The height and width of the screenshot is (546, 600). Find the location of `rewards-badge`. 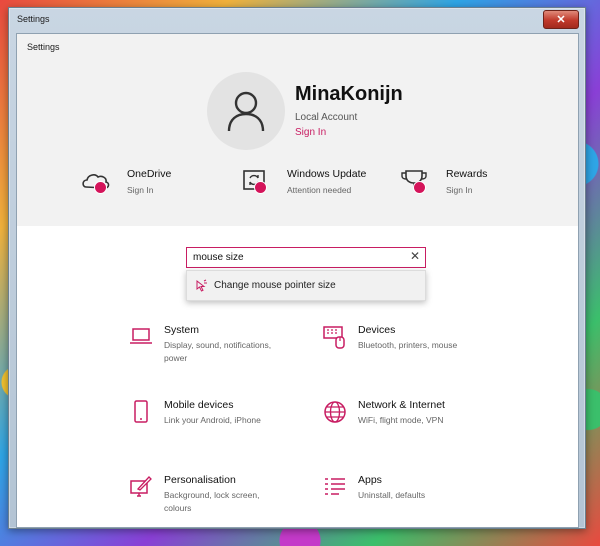

rewards-badge is located at coordinates (419, 187).